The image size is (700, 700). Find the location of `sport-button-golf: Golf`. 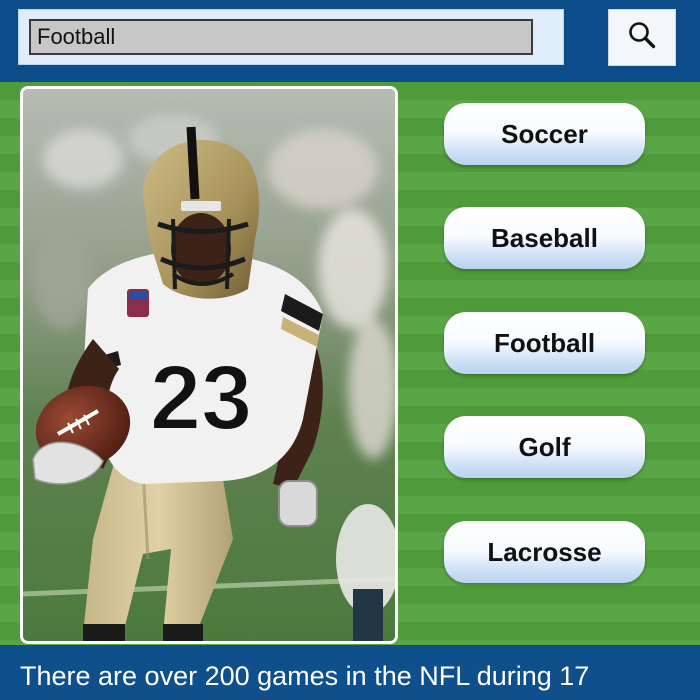

sport-button-golf: Golf is located at coordinates (544, 447).